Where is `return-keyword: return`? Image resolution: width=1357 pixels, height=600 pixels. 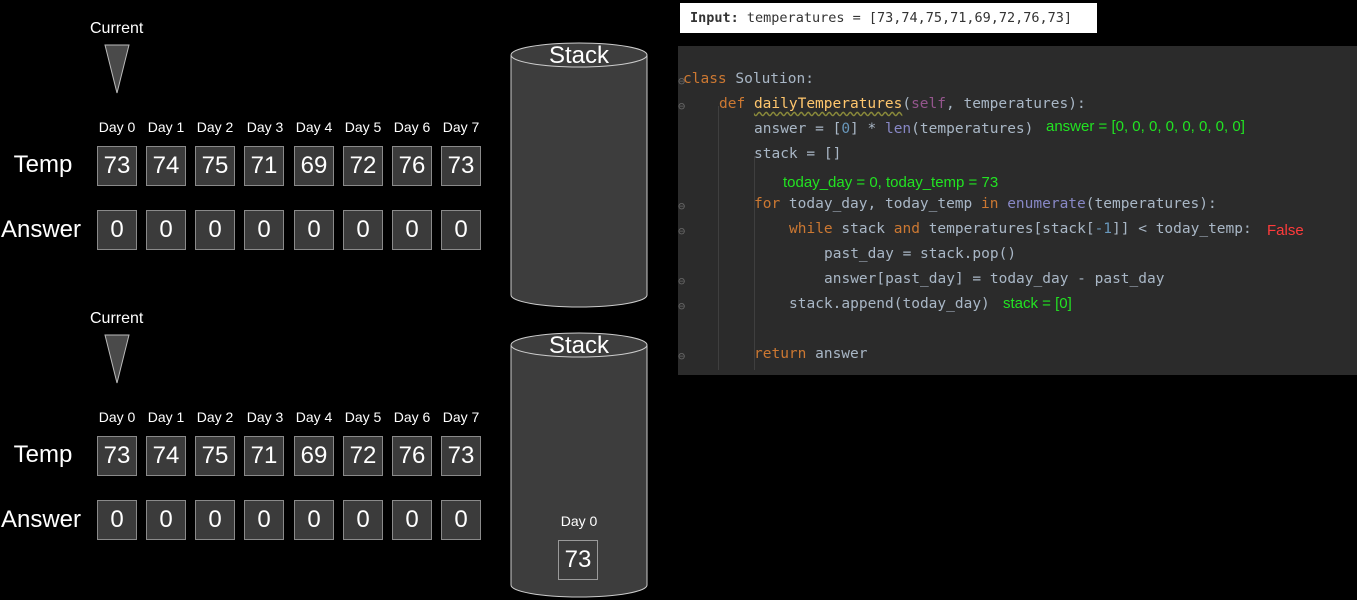 return-keyword: return is located at coordinates (780, 354).